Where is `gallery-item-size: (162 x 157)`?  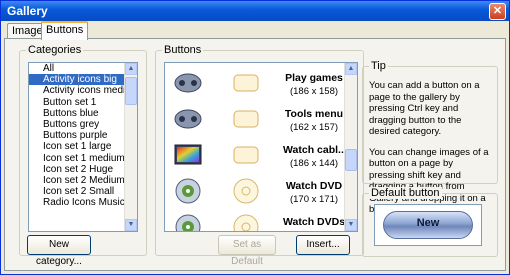 gallery-item-size: (162 x 157) is located at coordinates (314, 127).